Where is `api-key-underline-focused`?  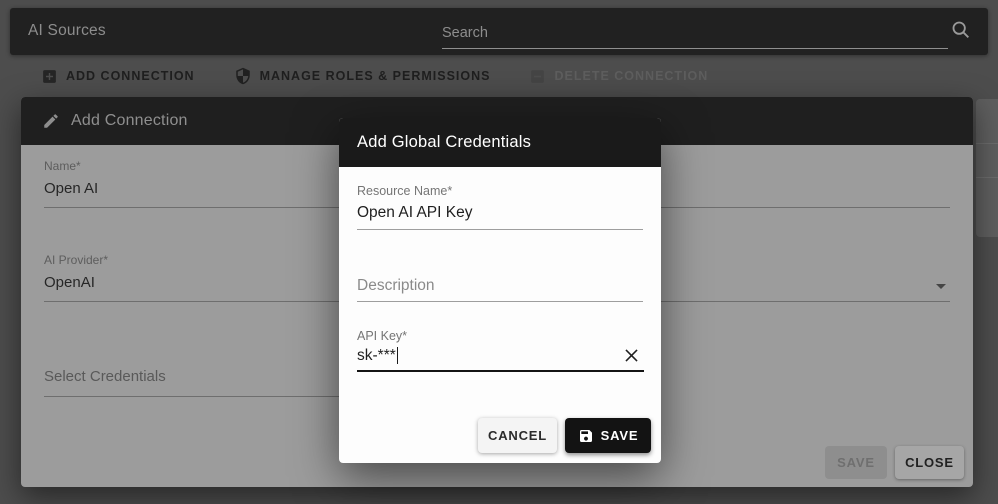 api-key-underline-focused is located at coordinates (500, 371).